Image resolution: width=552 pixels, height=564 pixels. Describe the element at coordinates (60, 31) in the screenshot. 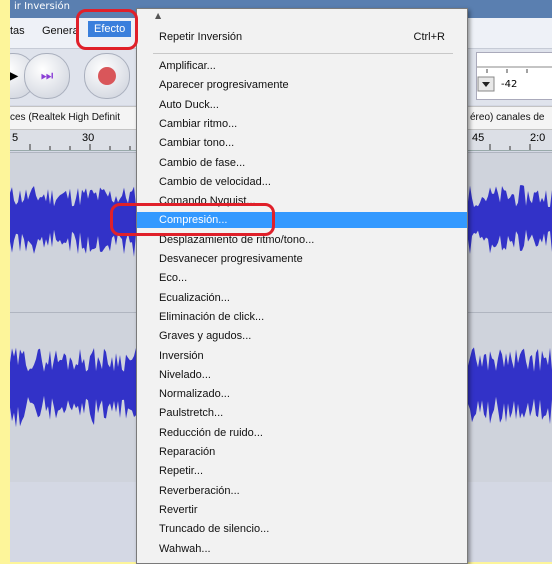

I see `menu-generar: Genera` at that location.